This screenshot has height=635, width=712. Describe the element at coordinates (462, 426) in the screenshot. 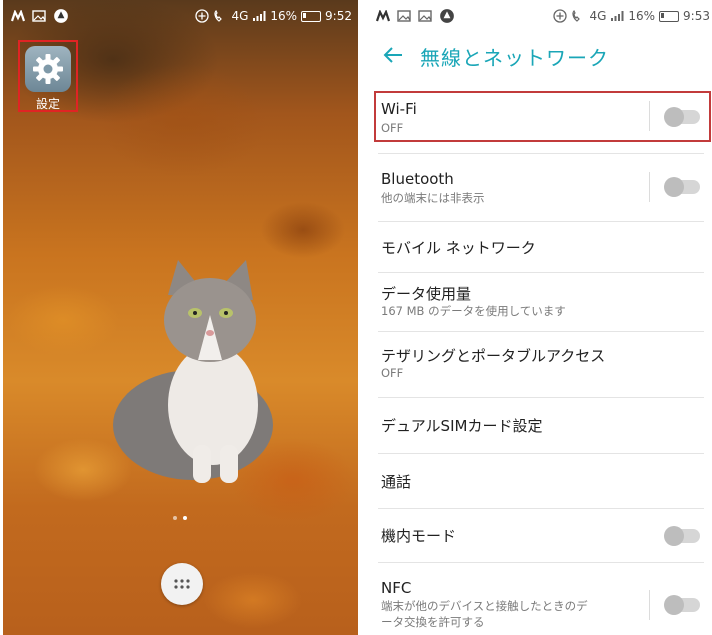

I see `dual-sim-label: デュアルSIMカード設定` at that location.